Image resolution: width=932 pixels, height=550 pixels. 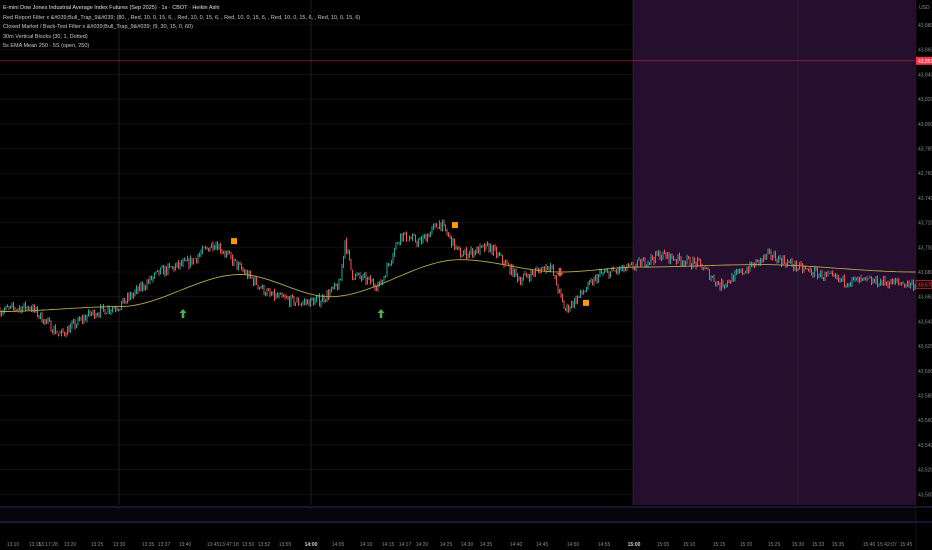 What do you see at coordinates (925, 100) in the screenshot?
I see `price-tick-label: 43,820` at bounding box center [925, 100].